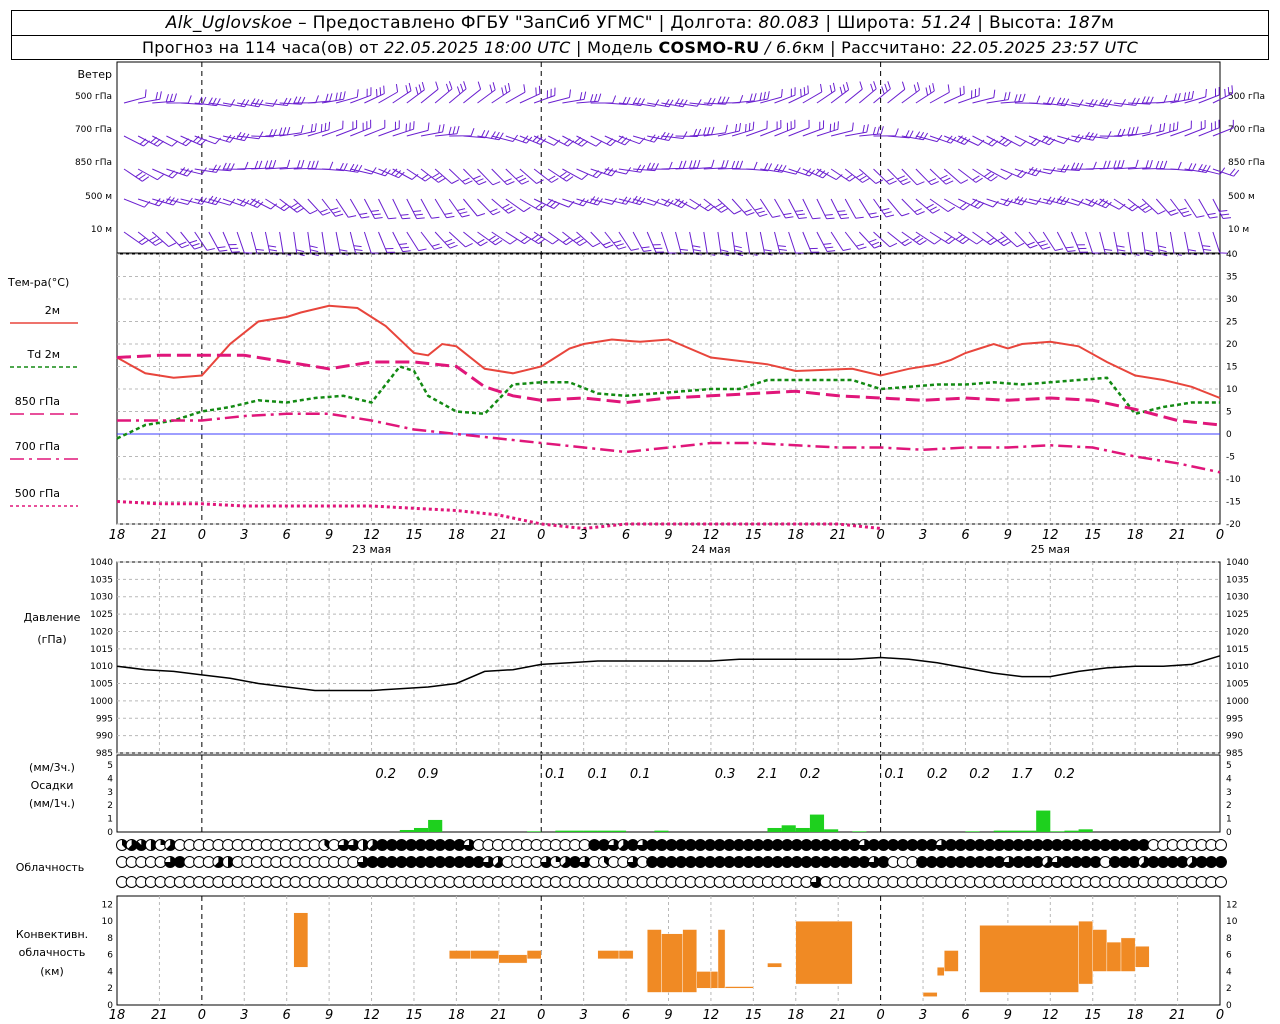 Image resolution: width=1280 pixels, height=1024 pixels. Describe the element at coordinates (1232, 255) in the screenshot. I see `temp-tick-right: 40` at that location.